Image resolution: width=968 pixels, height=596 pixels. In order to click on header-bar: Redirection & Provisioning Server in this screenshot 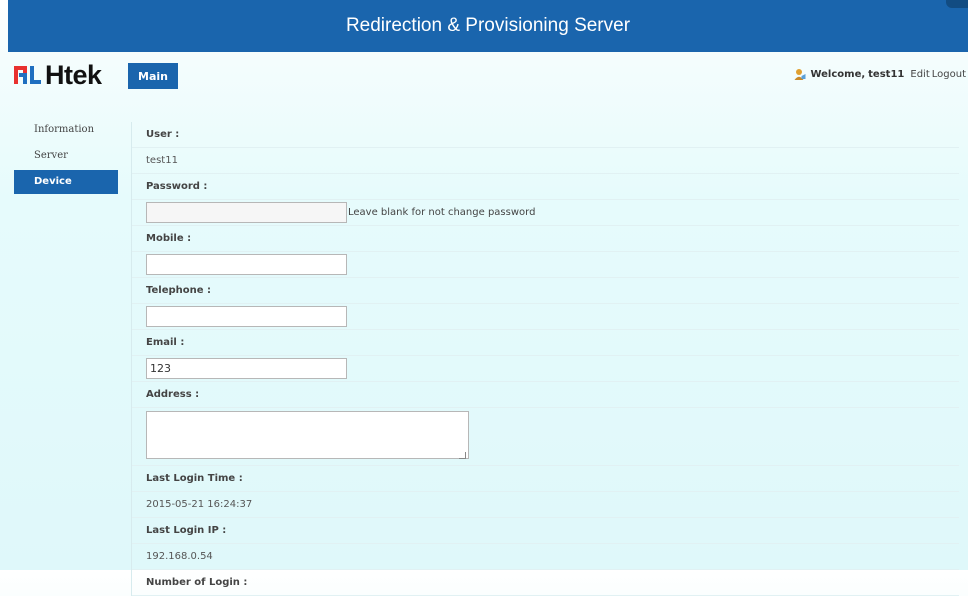, I will do `click(488, 26)`.